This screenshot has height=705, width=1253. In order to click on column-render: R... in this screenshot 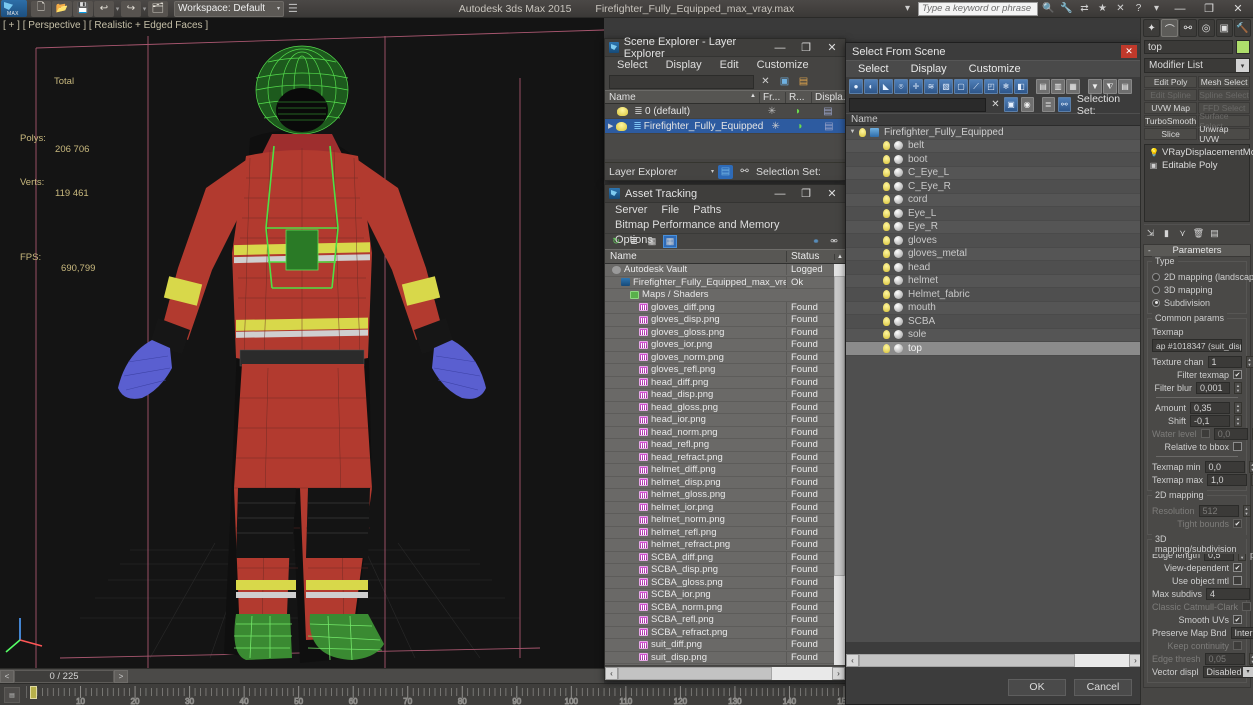, I will do `click(798, 97)`.